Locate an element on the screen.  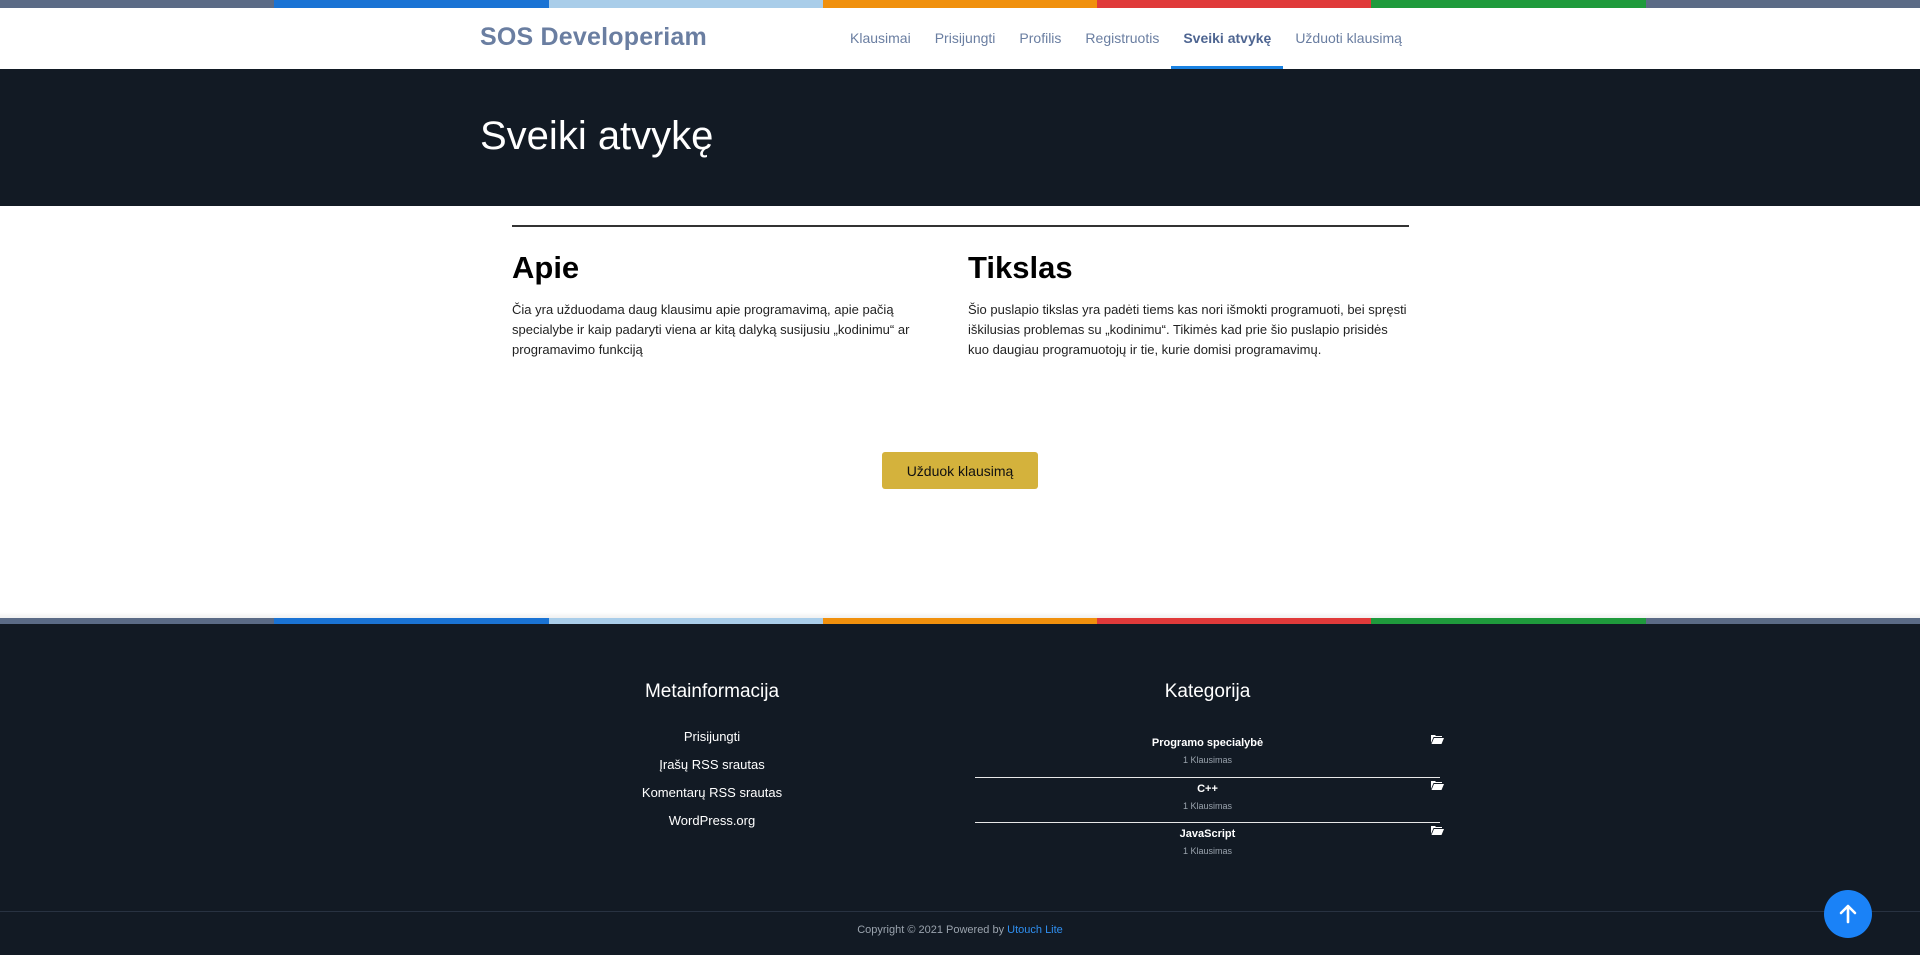
theme-credit-link: Utouch Lite is located at coordinates (1035, 930).